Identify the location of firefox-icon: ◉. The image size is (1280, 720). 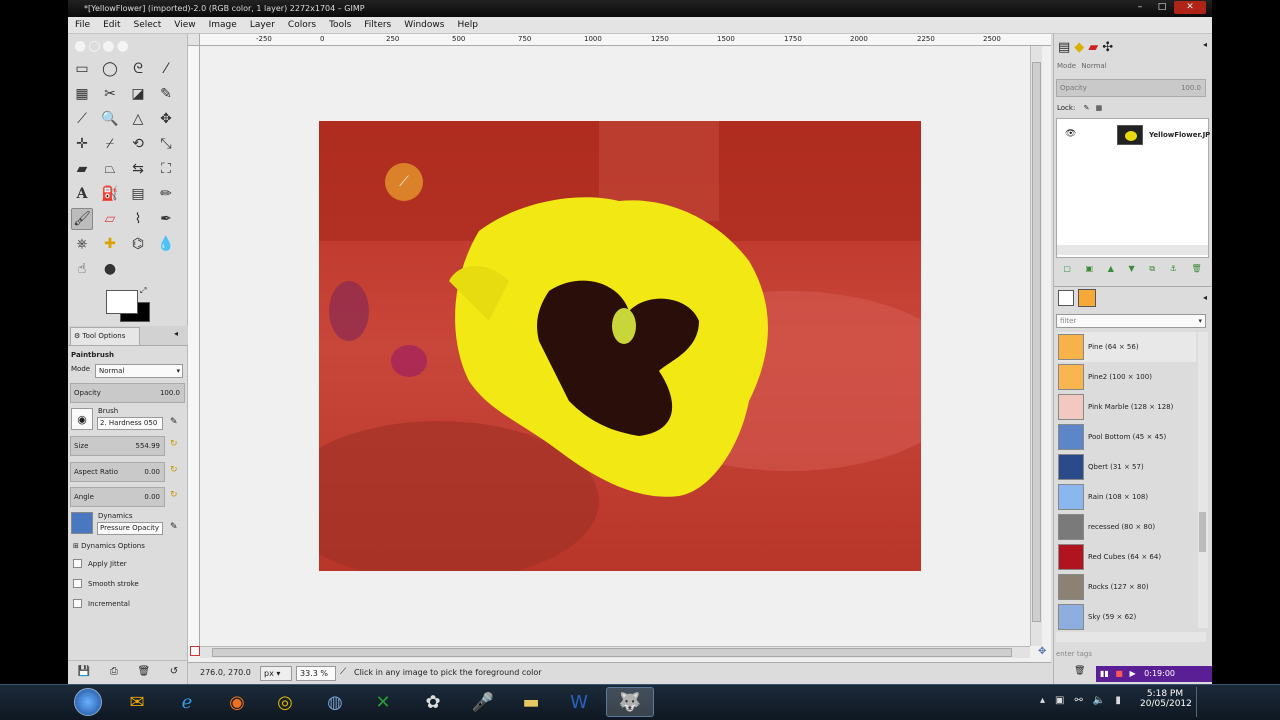
(237, 702).